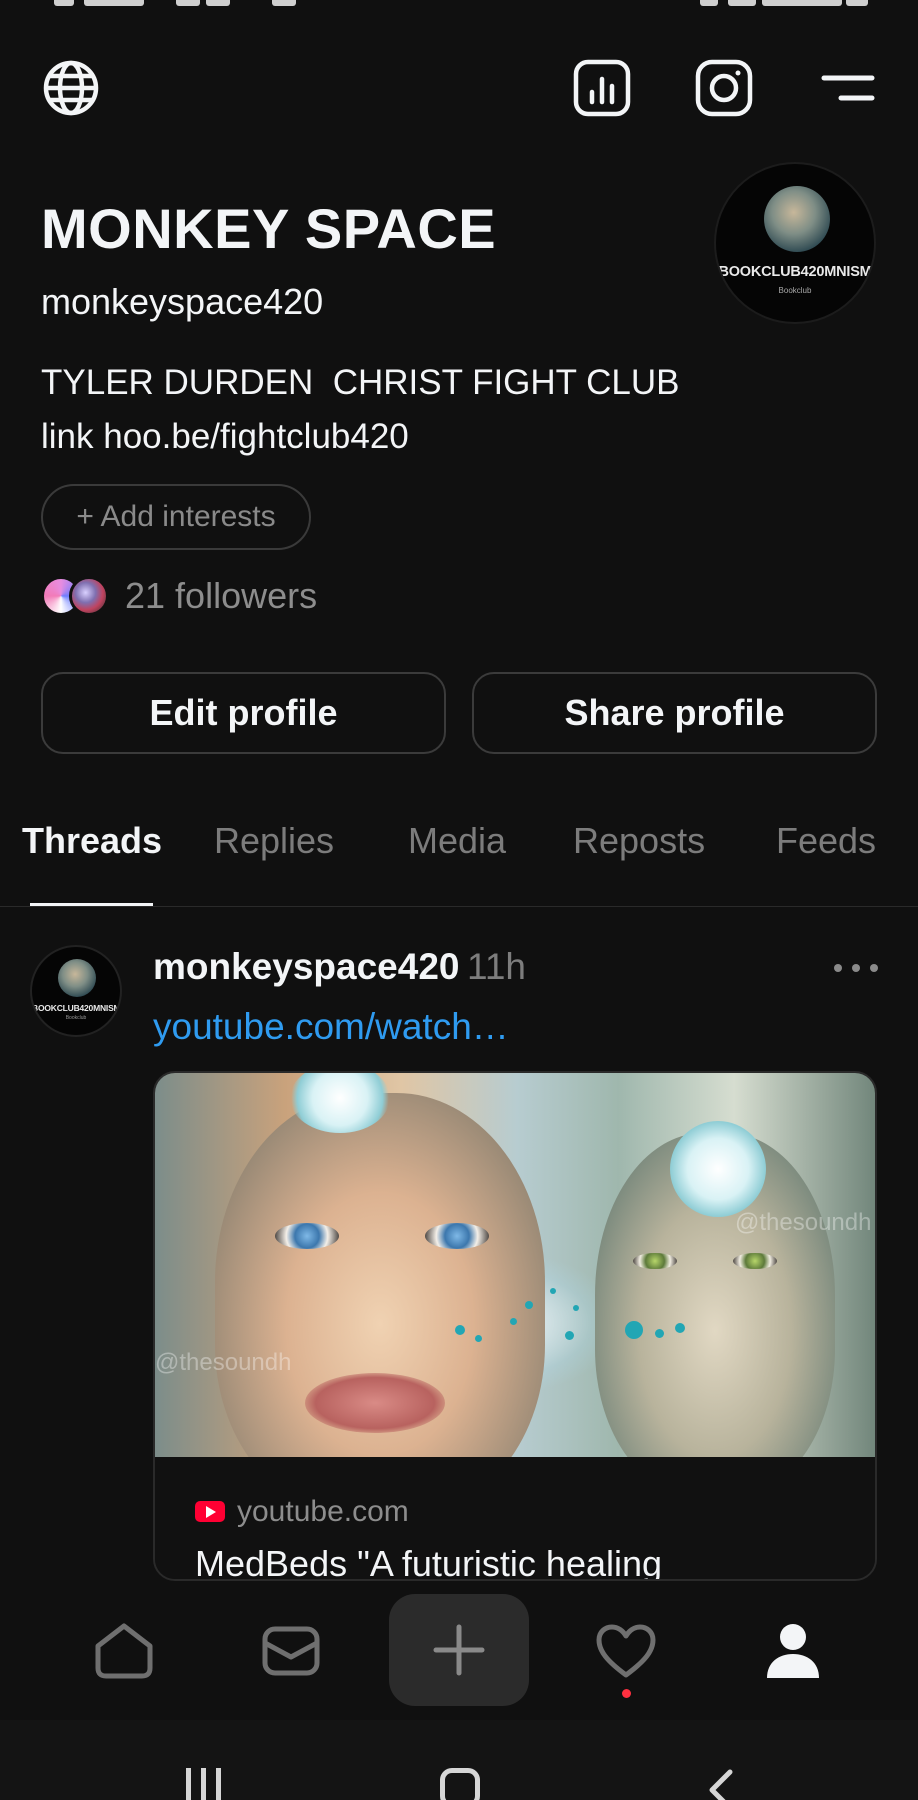 Image resolution: width=918 pixels, height=1800 pixels. What do you see at coordinates (639, 841) in the screenshot?
I see `tab-reposts: Reposts` at bounding box center [639, 841].